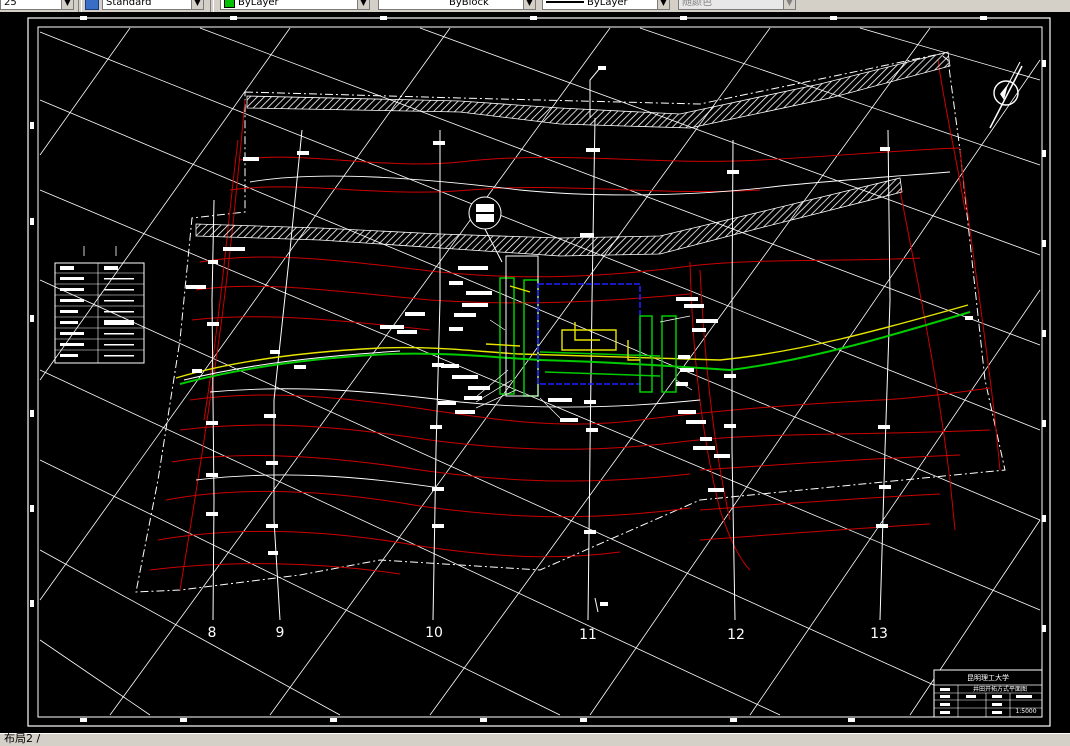 This screenshot has height=746, width=1070. I want to click on plotstyle-combo: 随颜色 ▼, so click(737, 5).